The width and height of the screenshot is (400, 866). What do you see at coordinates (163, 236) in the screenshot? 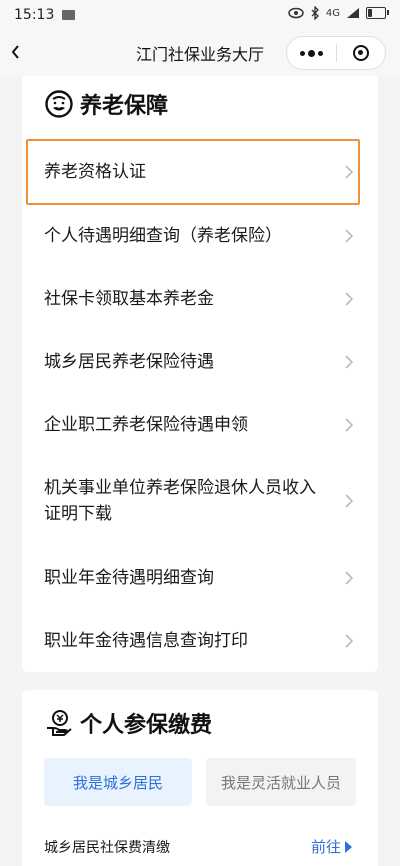
I see `menu-item-label: 个人待遇明细查询（养老保险）` at bounding box center [163, 236].